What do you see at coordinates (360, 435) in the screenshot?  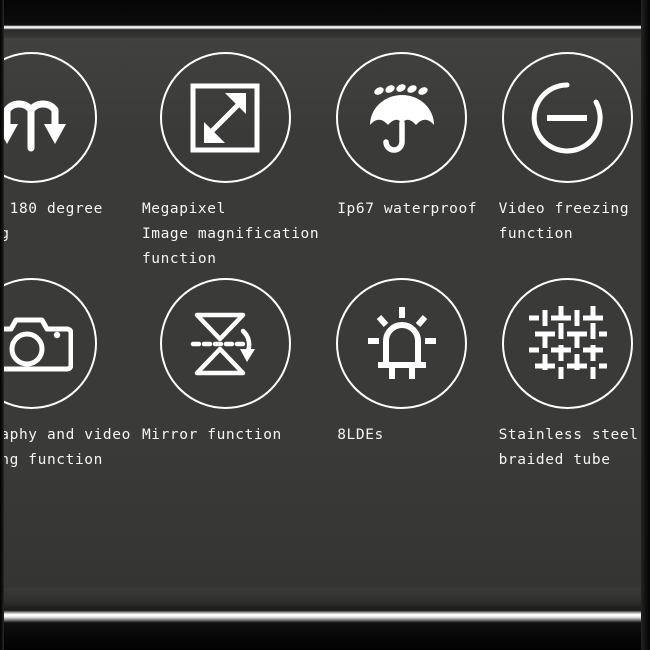 I see `caption-line: 8LDEs` at bounding box center [360, 435].